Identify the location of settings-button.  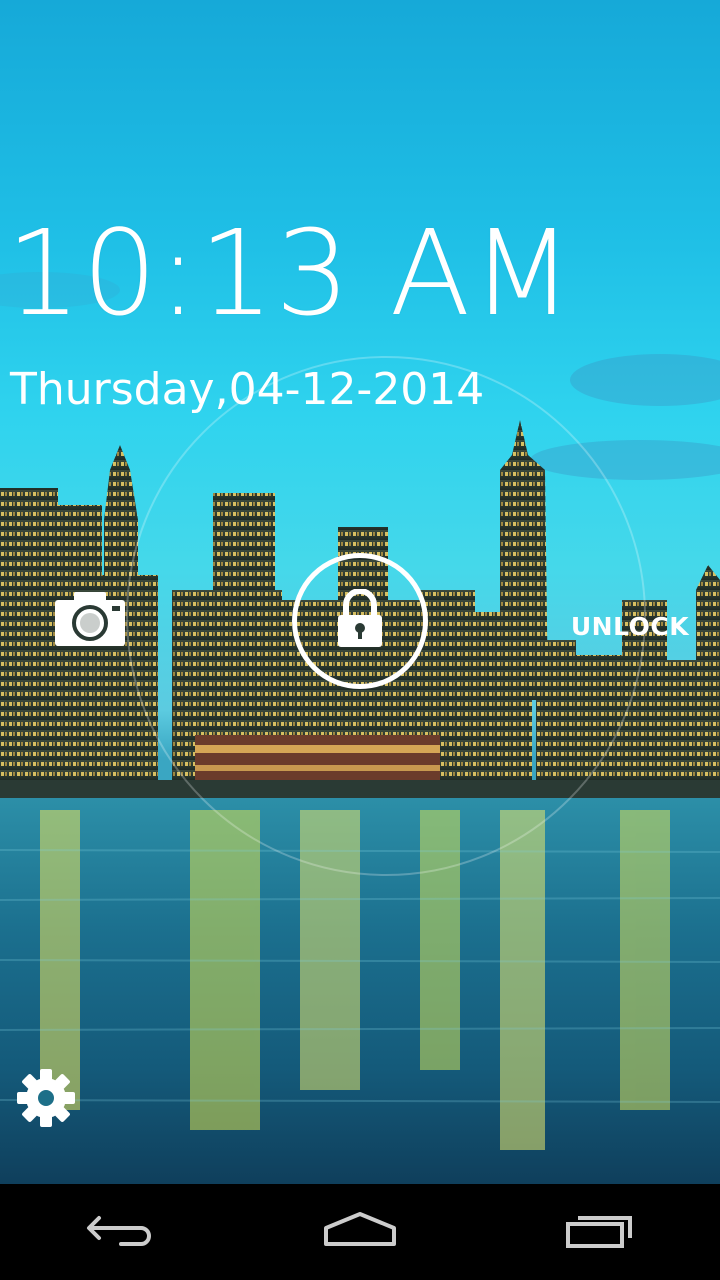
(46, 1100).